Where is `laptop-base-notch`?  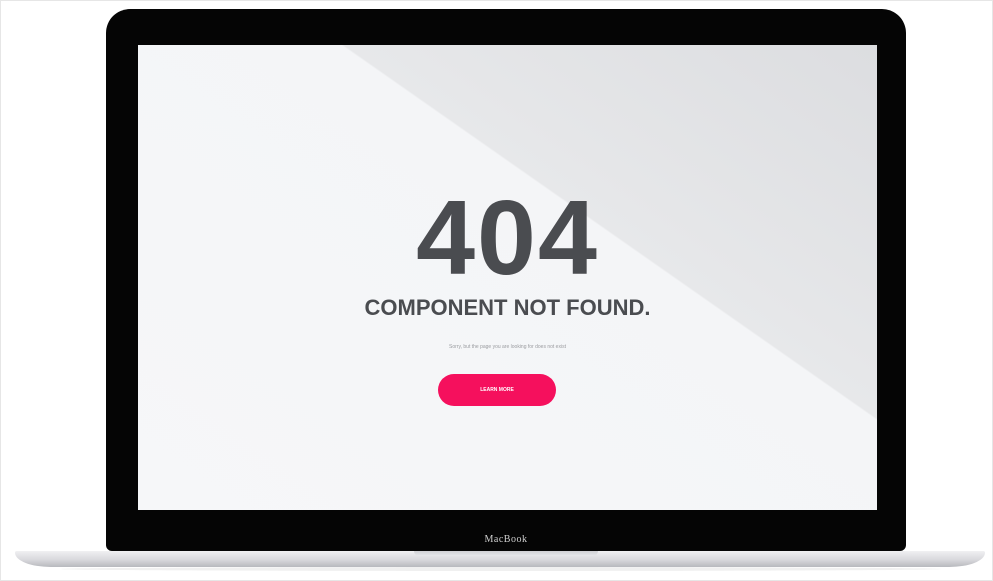
laptop-base-notch is located at coordinates (506, 553).